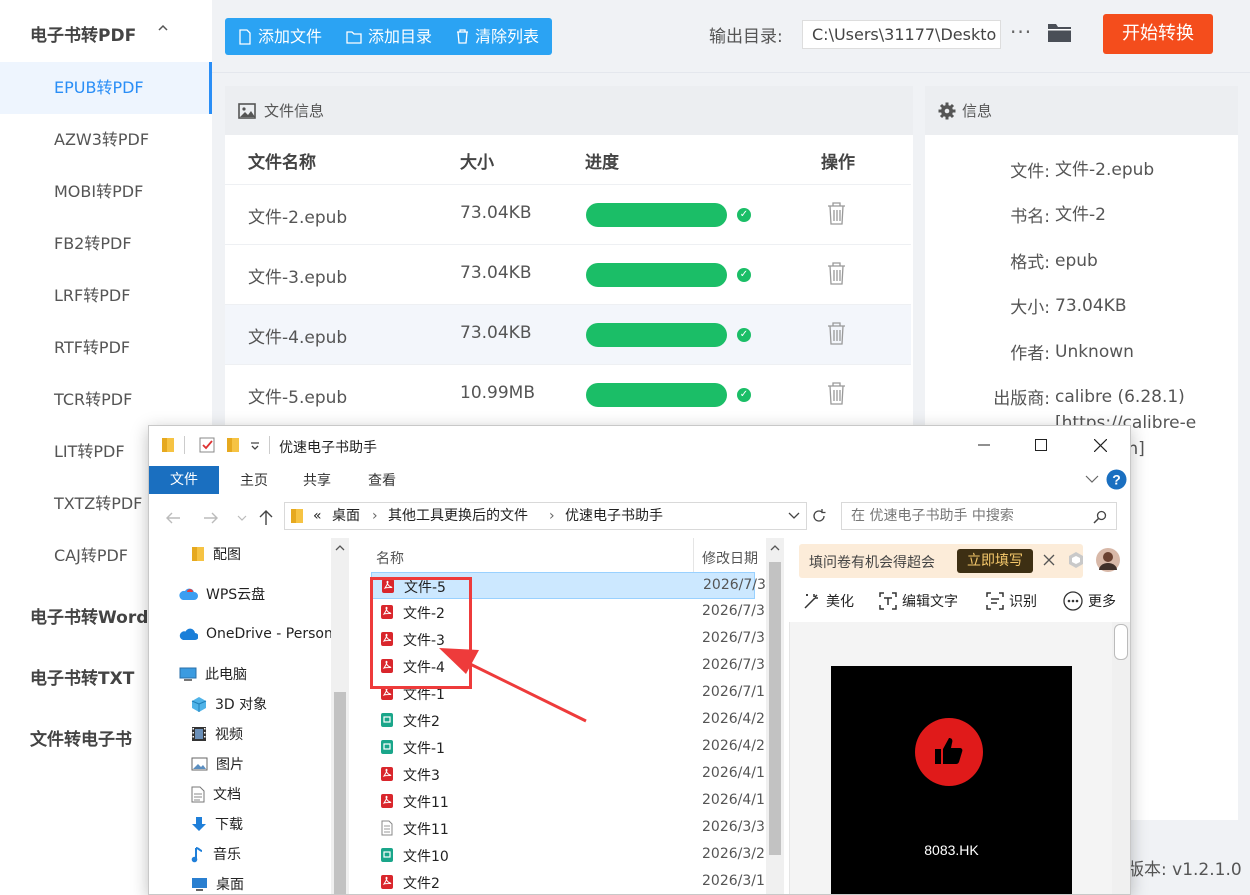 This screenshot has height=895, width=1250. What do you see at coordinates (733, 665) in the screenshot?
I see `file-date: 2026/7/3` at bounding box center [733, 665].